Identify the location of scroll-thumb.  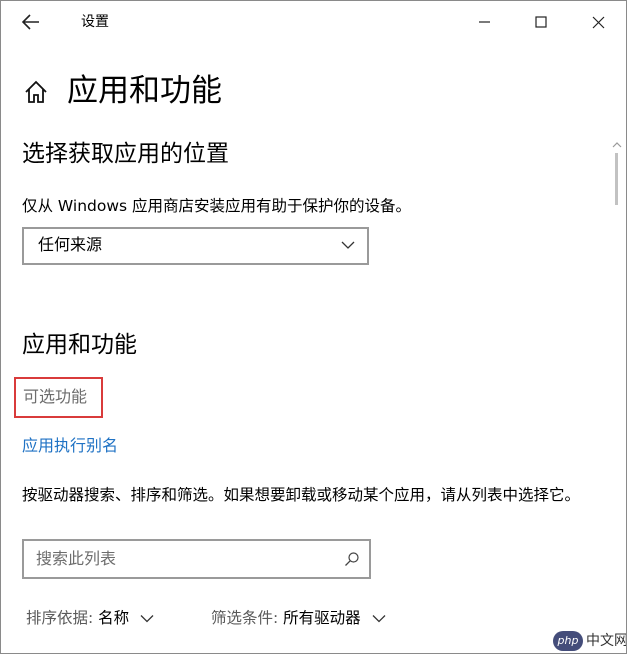
(616, 179).